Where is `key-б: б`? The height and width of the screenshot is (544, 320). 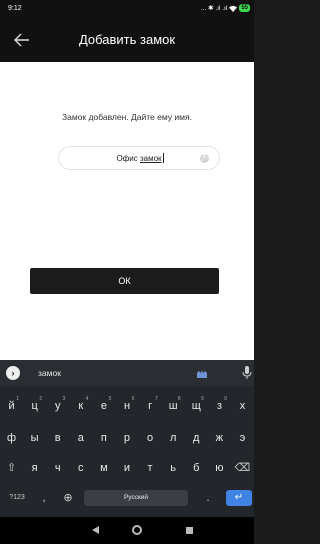
key-б: б is located at coordinates (196, 468).